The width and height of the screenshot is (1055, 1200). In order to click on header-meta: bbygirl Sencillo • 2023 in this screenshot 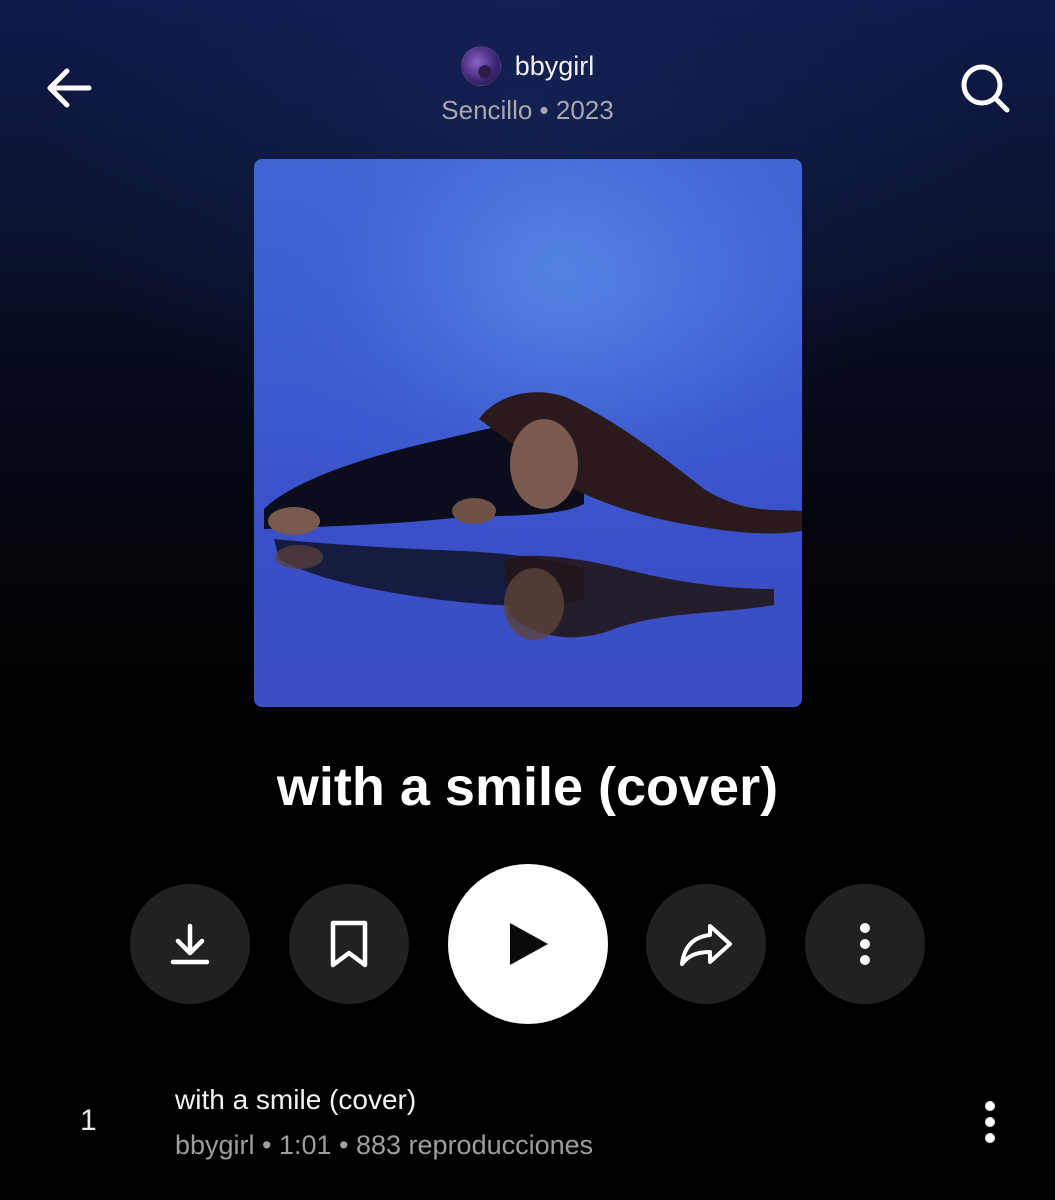, I will do `click(527, 85)`.